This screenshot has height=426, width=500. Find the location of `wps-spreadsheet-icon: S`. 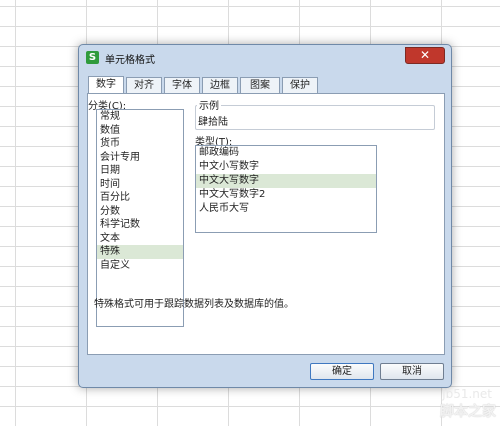

wps-spreadsheet-icon: S is located at coordinates (92, 57).